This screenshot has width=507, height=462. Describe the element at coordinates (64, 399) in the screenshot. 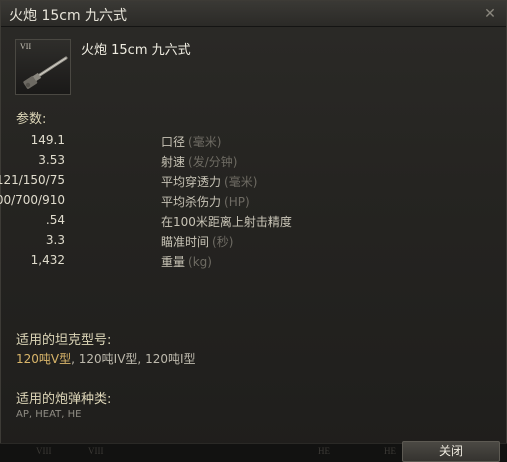

I see `compatible-ammo-heading: 适用的炮弹种类:` at that location.